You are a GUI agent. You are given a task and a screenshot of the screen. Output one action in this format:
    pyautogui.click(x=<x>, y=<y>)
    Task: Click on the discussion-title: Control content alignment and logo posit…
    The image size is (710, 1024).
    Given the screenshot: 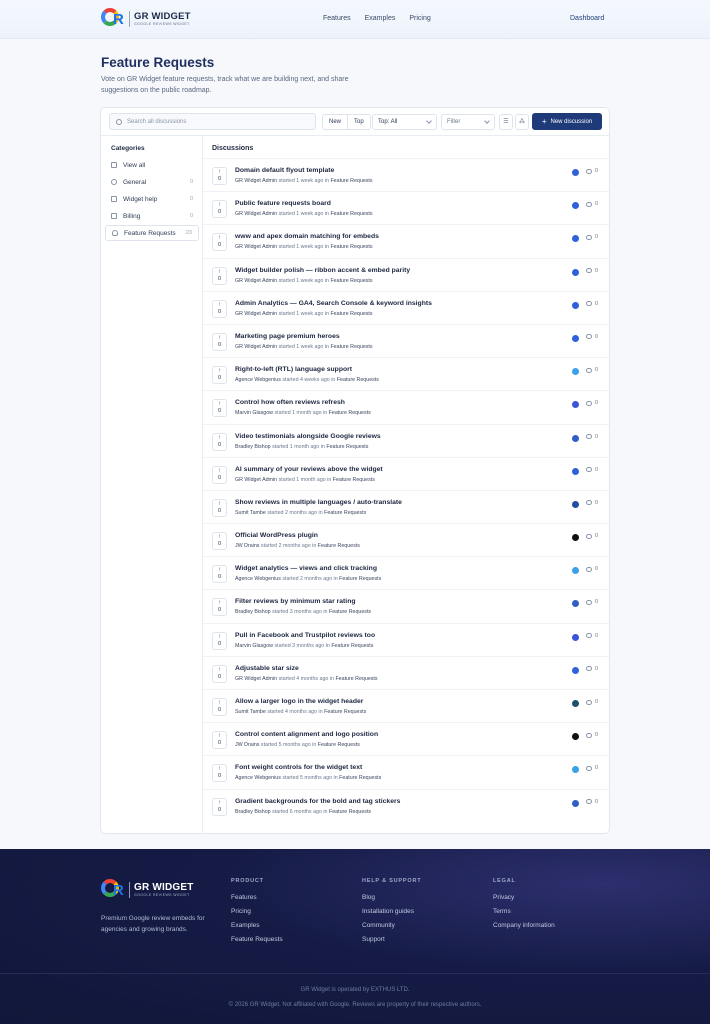 What is the action you would take?
    pyautogui.click(x=306, y=734)
    